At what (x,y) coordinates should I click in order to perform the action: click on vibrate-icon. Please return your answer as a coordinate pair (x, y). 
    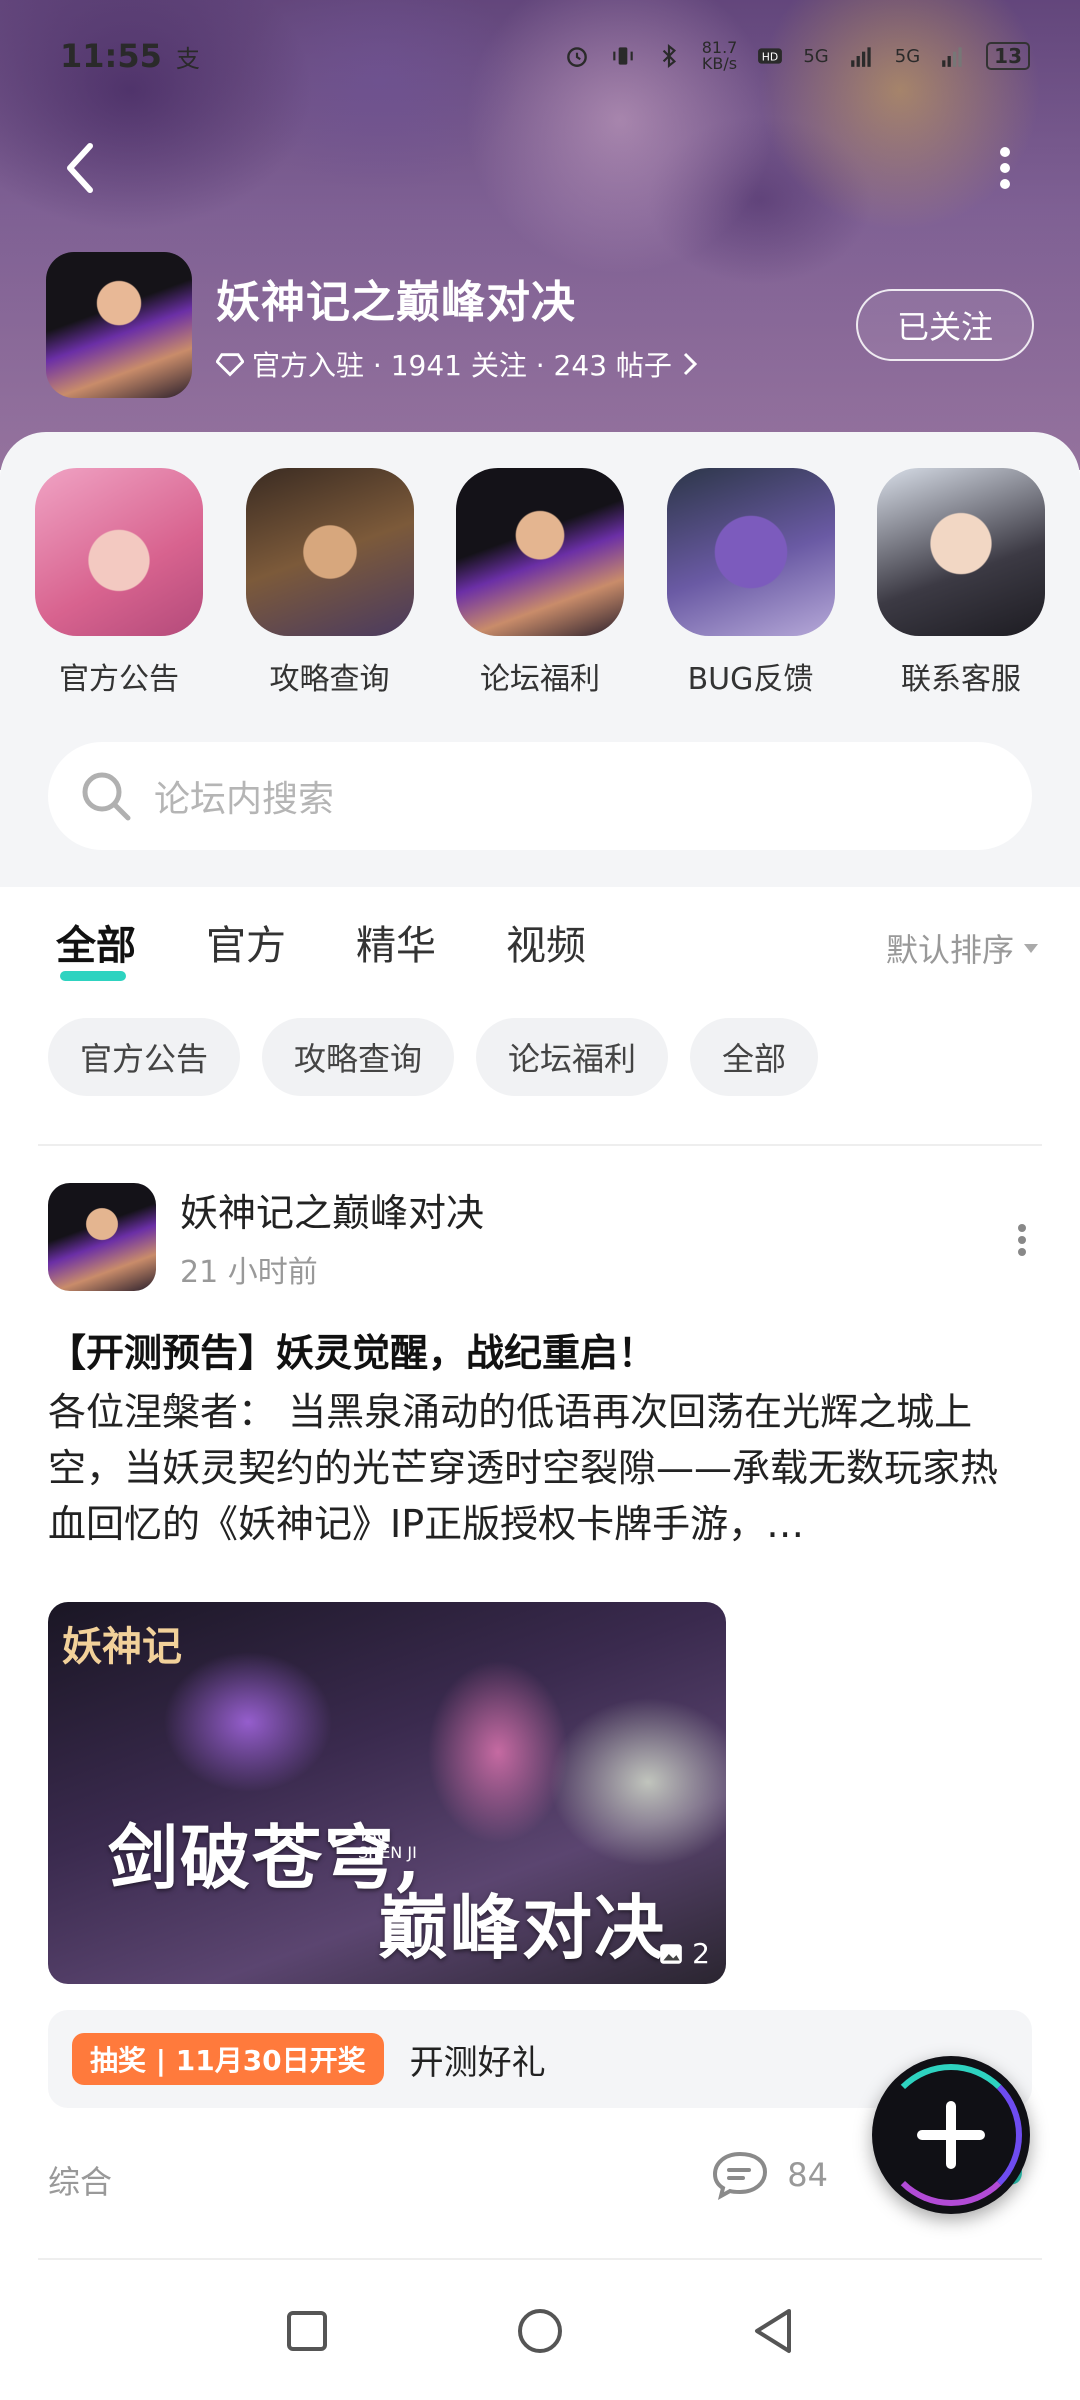
    Looking at the image, I should click on (622, 56).